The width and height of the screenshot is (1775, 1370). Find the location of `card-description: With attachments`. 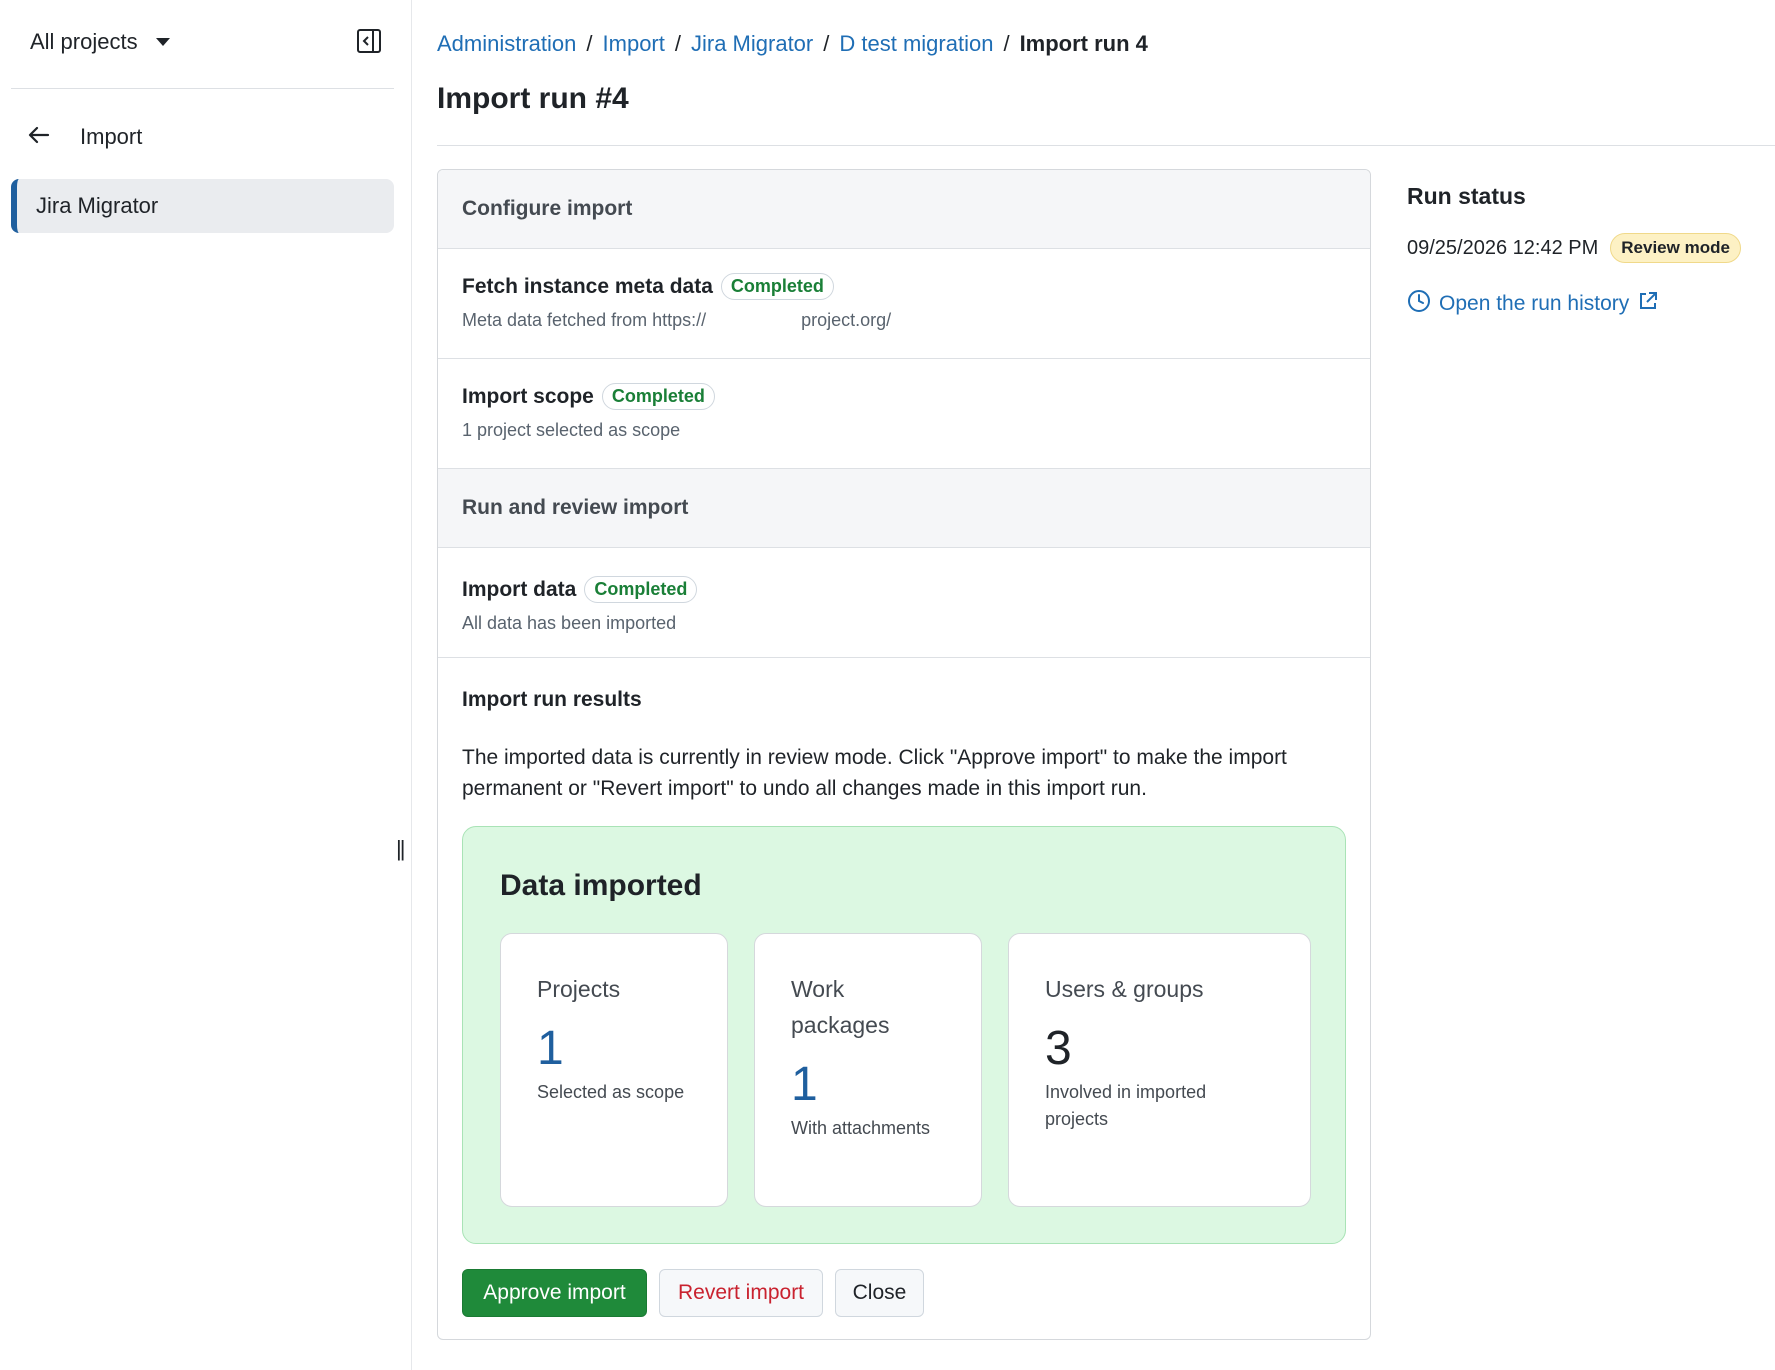

card-description: With attachments is located at coordinates (861, 1128).